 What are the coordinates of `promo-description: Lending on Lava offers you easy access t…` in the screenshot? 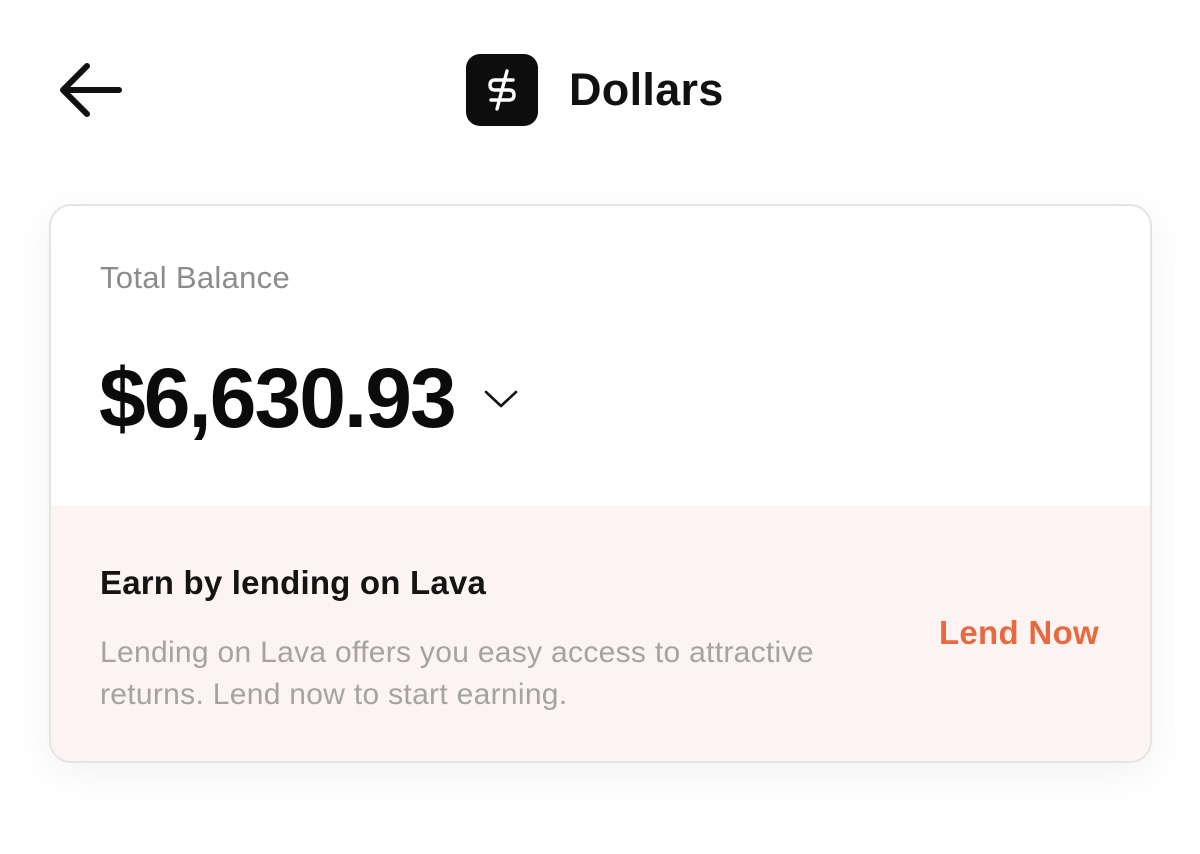 It's located at (457, 673).